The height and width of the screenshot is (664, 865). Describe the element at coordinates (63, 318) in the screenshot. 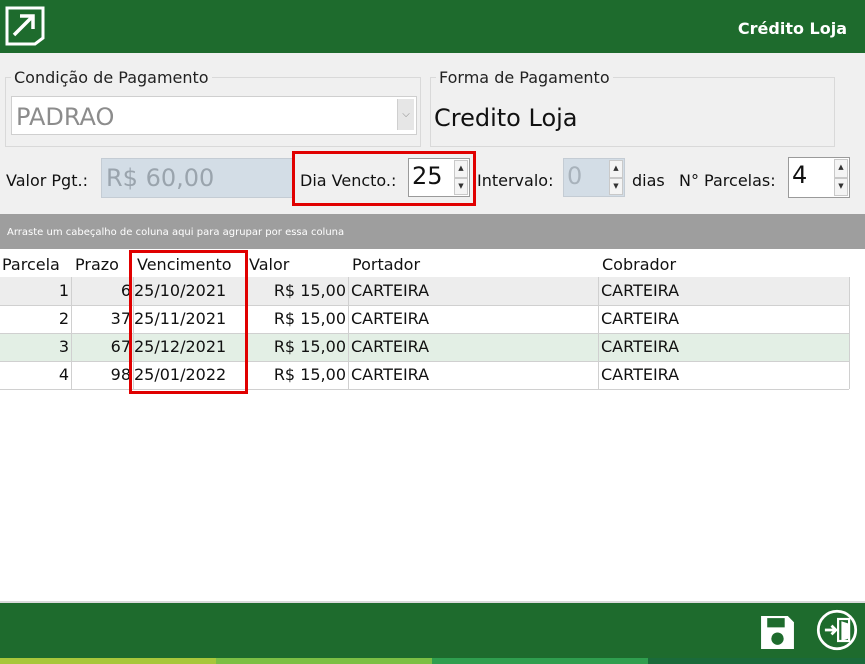

I see `cell-parcela: 2` at that location.